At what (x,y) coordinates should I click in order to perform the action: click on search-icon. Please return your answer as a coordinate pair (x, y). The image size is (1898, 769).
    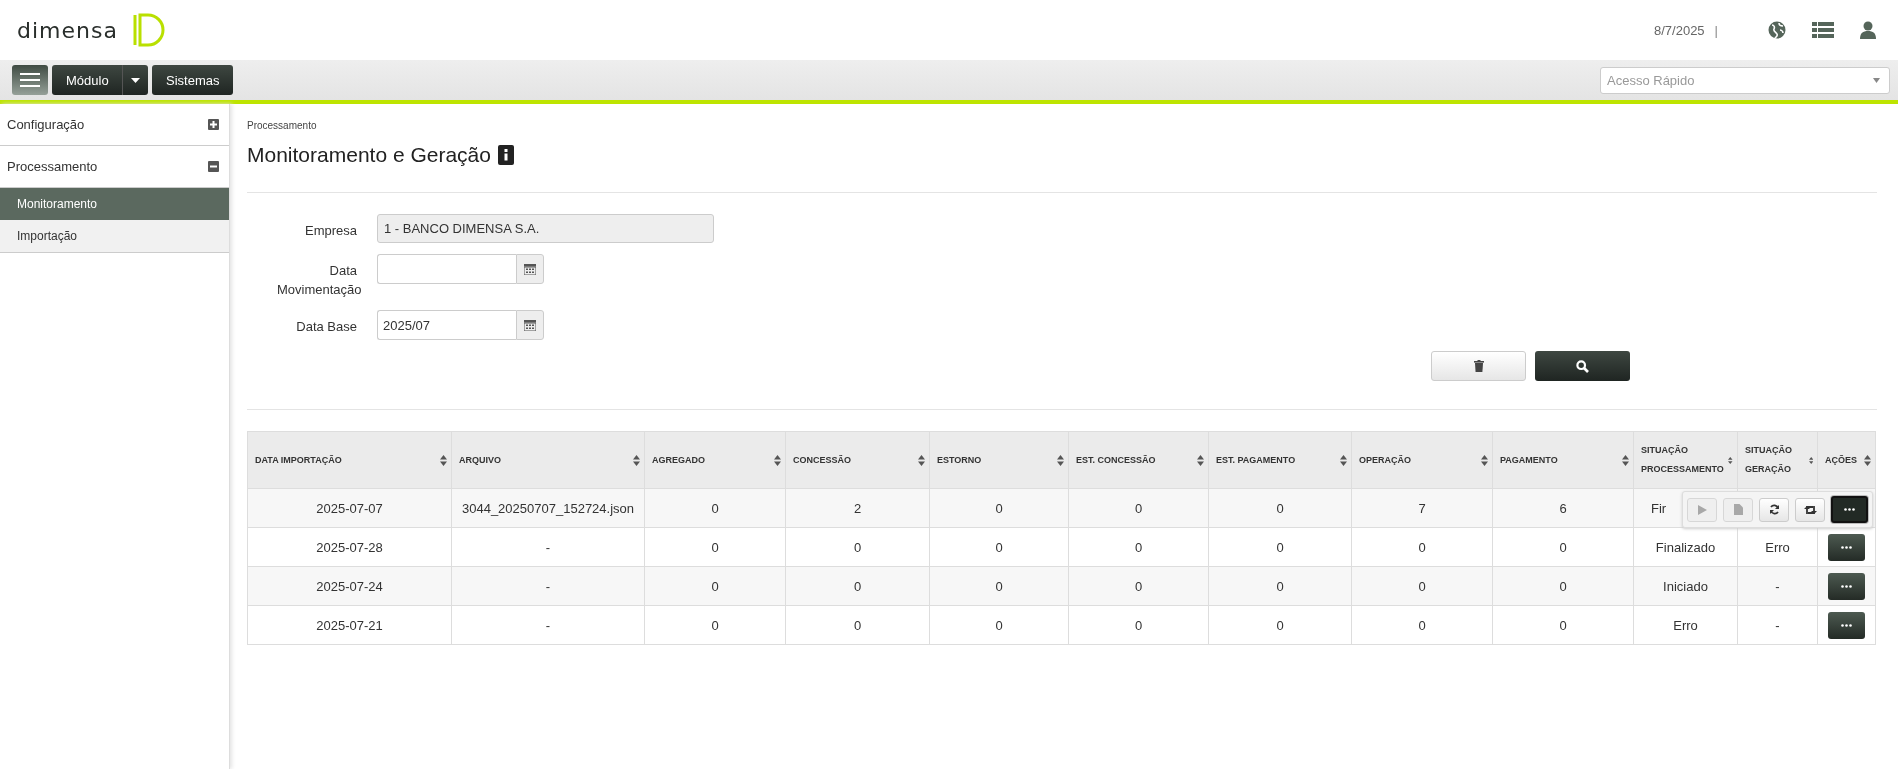
    Looking at the image, I should click on (1582, 366).